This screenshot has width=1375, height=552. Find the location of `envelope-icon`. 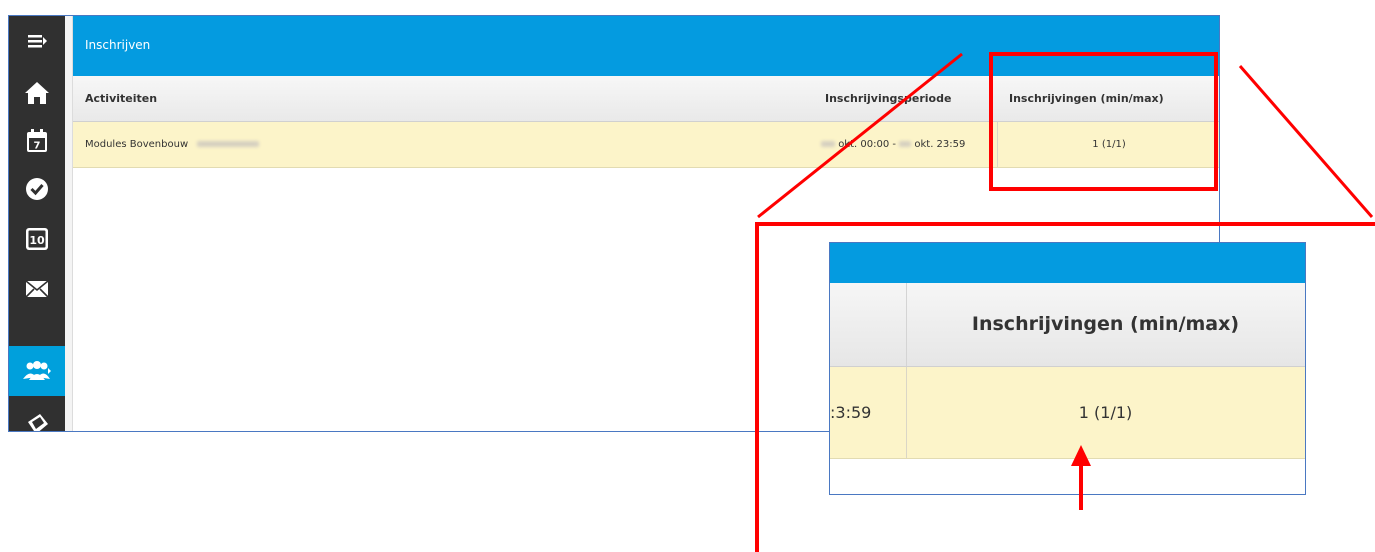

envelope-icon is located at coordinates (37, 289).